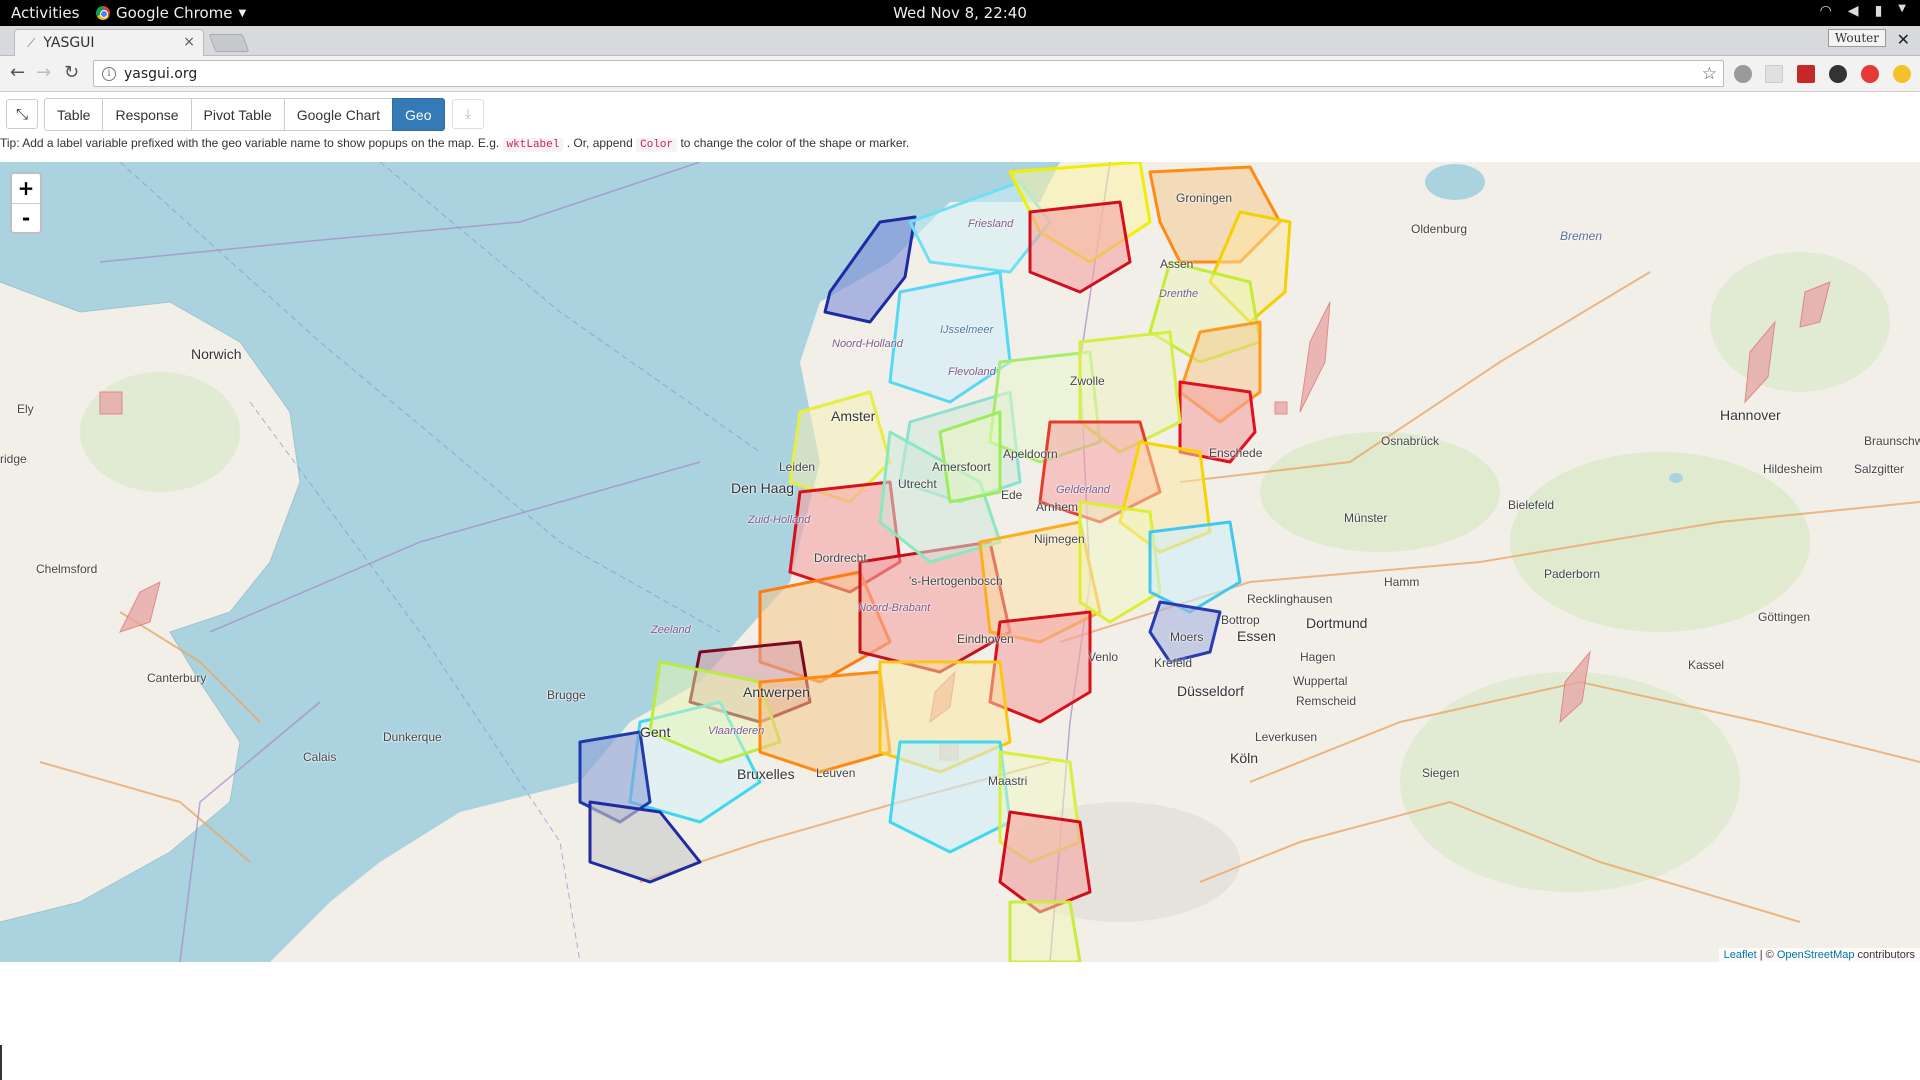  I want to click on place-label-drenthe: Drenthe, so click(1179, 294).